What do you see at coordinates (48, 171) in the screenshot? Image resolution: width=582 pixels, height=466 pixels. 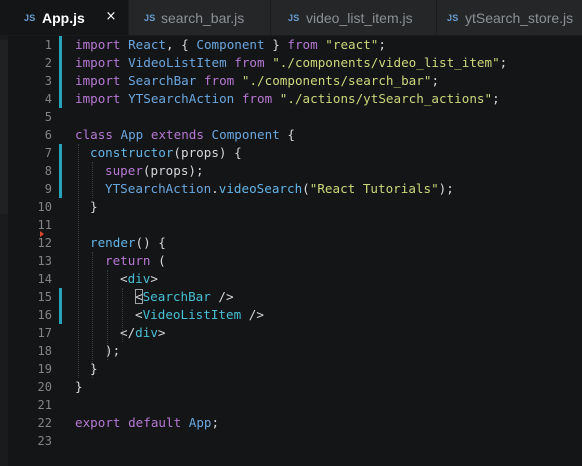 I see `line-number: 8` at bounding box center [48, 171].